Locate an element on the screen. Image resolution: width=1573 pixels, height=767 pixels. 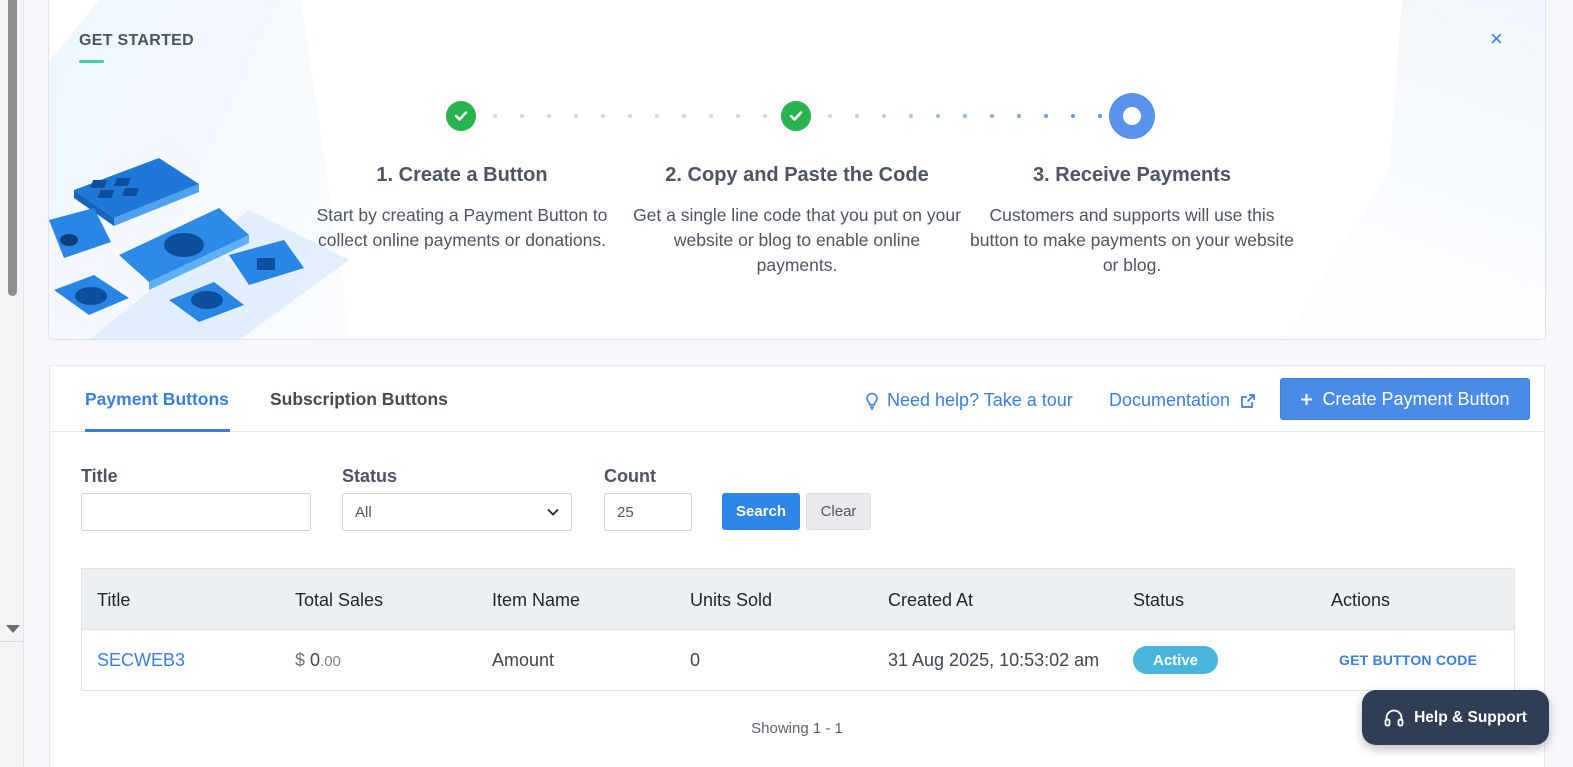
sales-whole: 0 is located at coordinates (315, 660).